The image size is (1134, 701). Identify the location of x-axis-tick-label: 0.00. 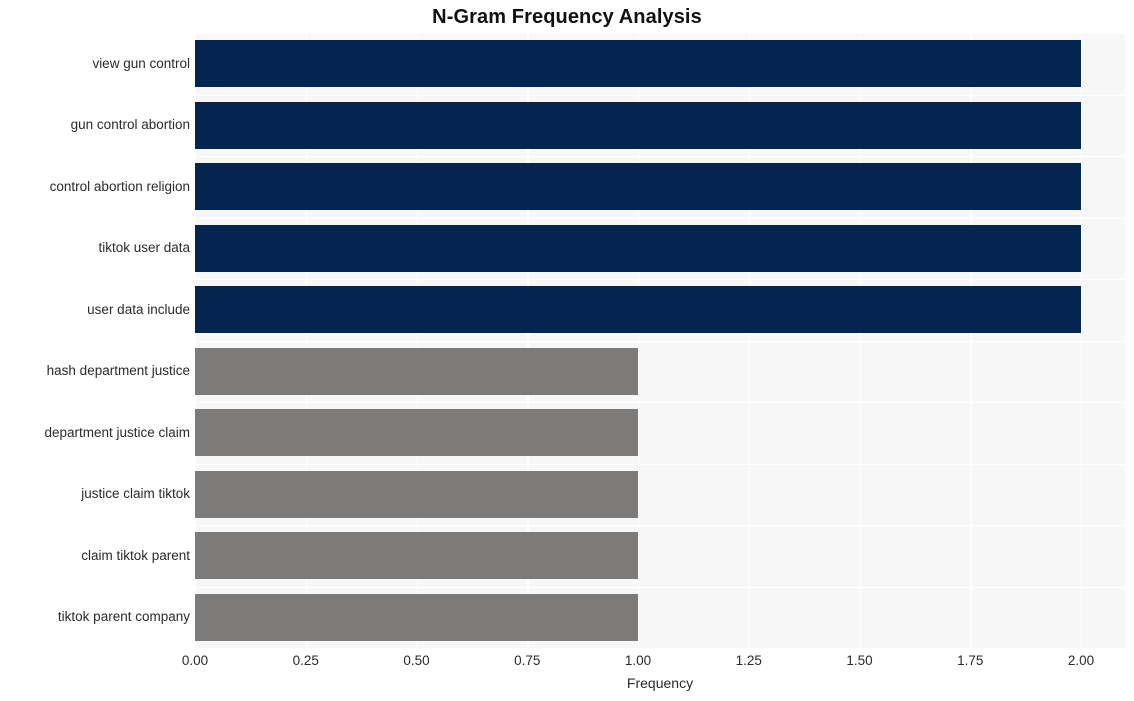
(195, 660).